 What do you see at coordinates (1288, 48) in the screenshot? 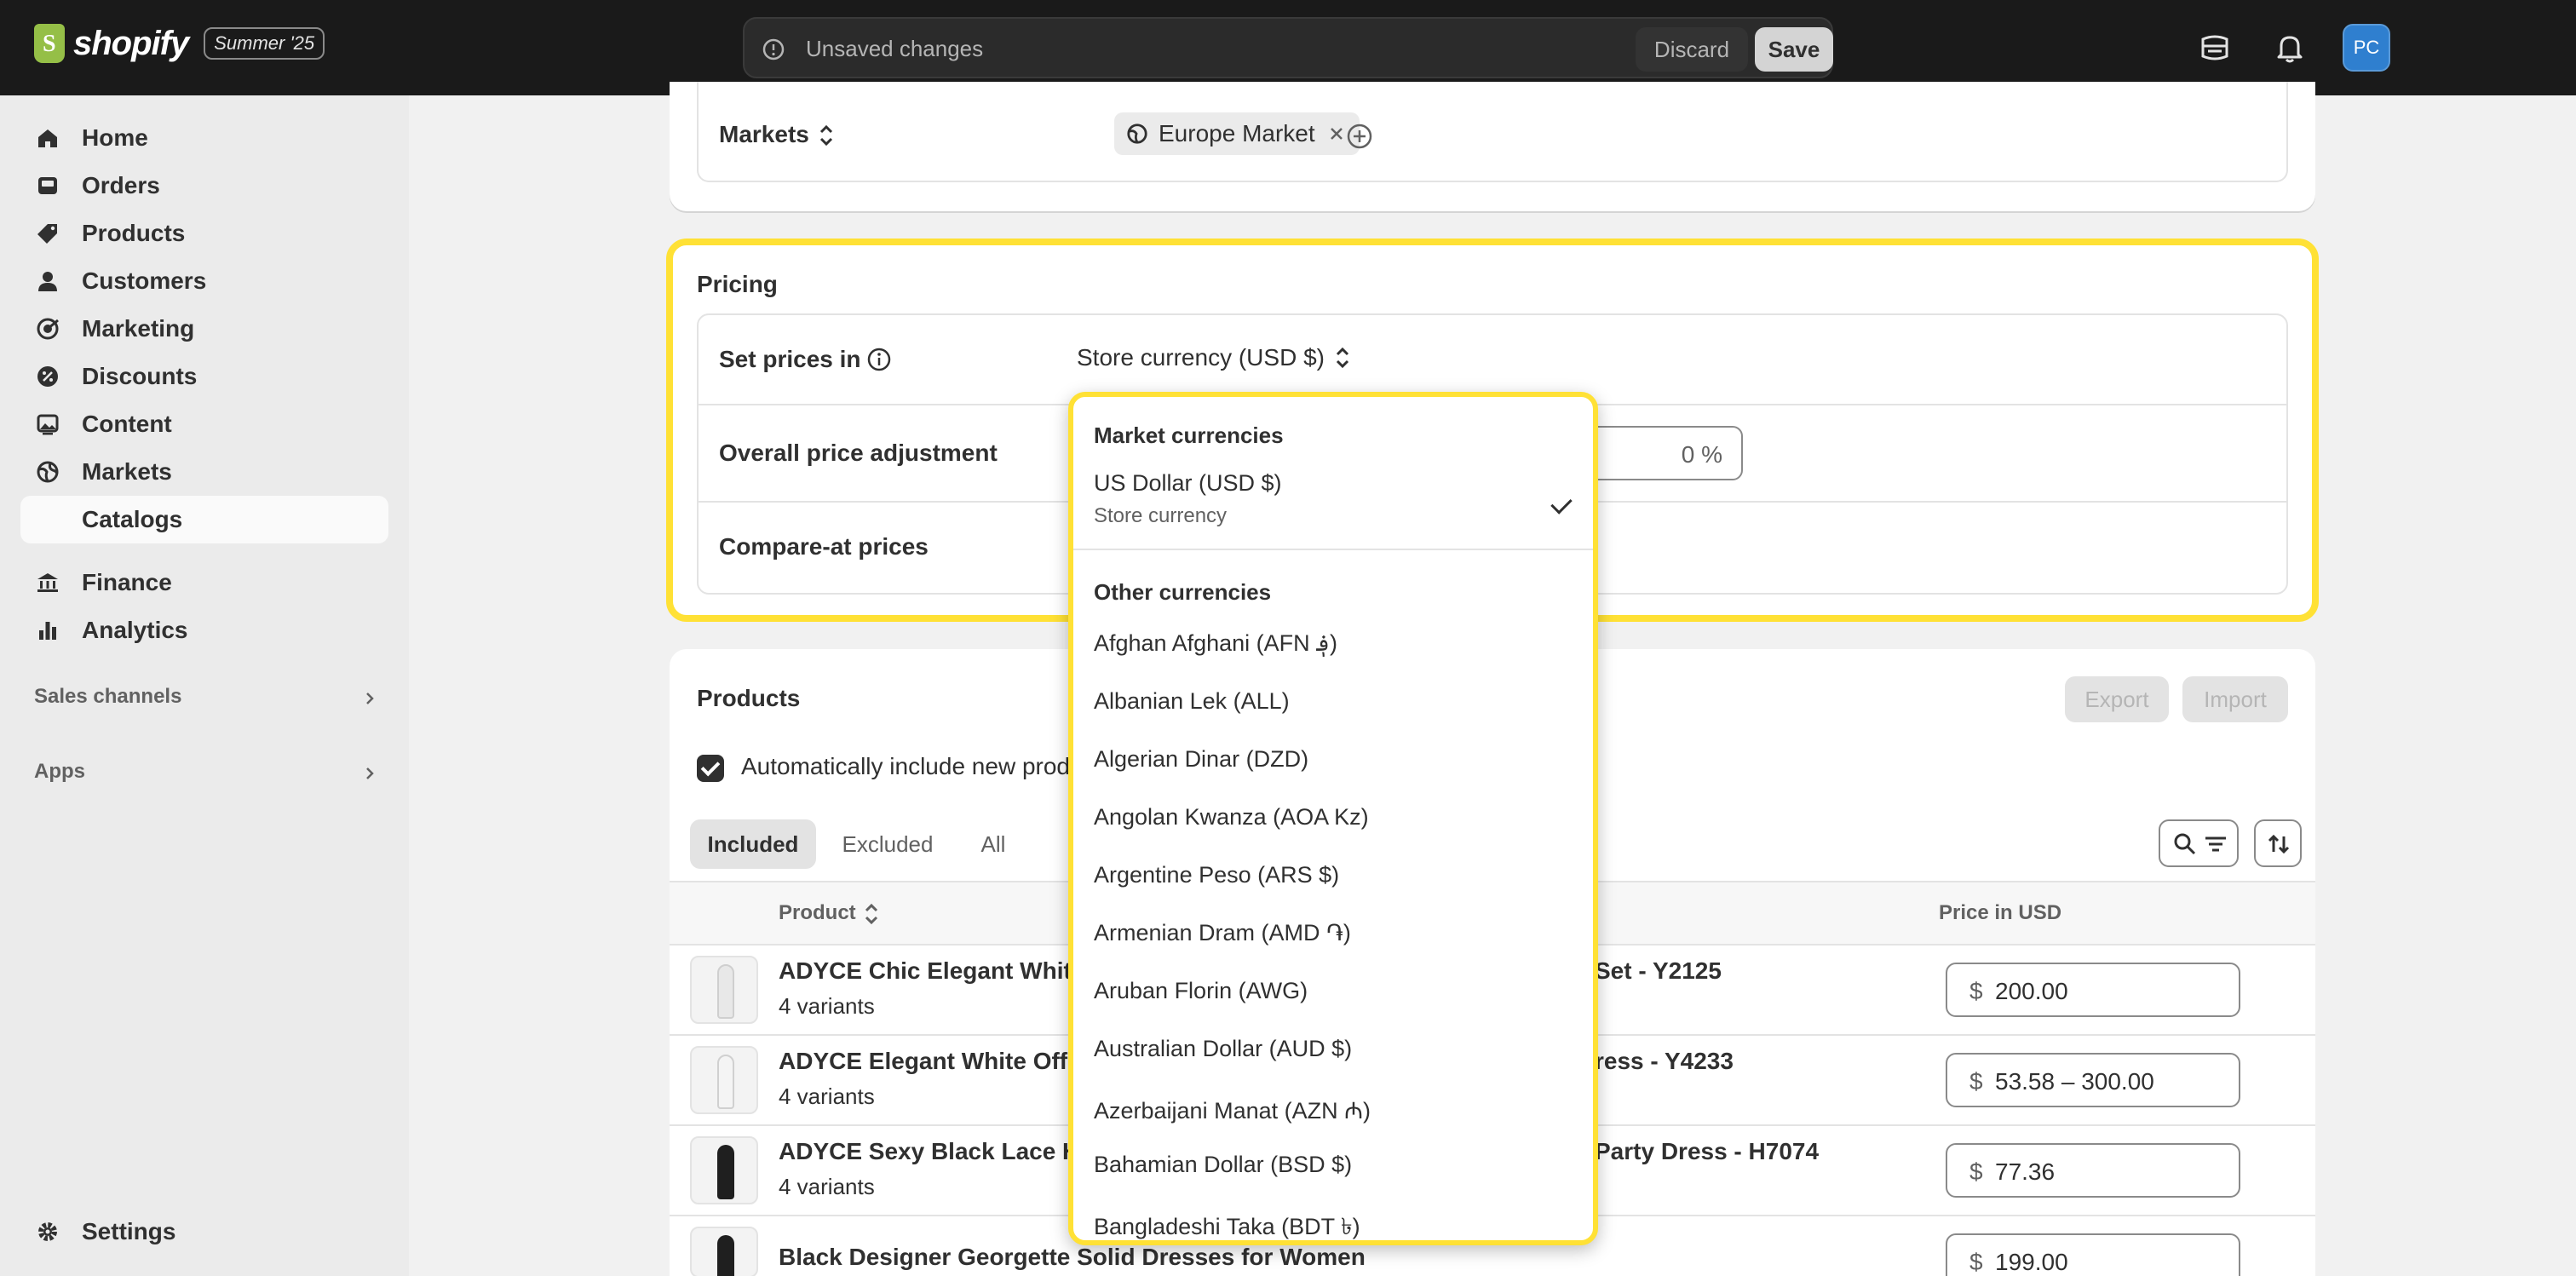
I see `unsaved-changes-bar: Unsaved changes Discard Save` at bounding box center [1288, 48].